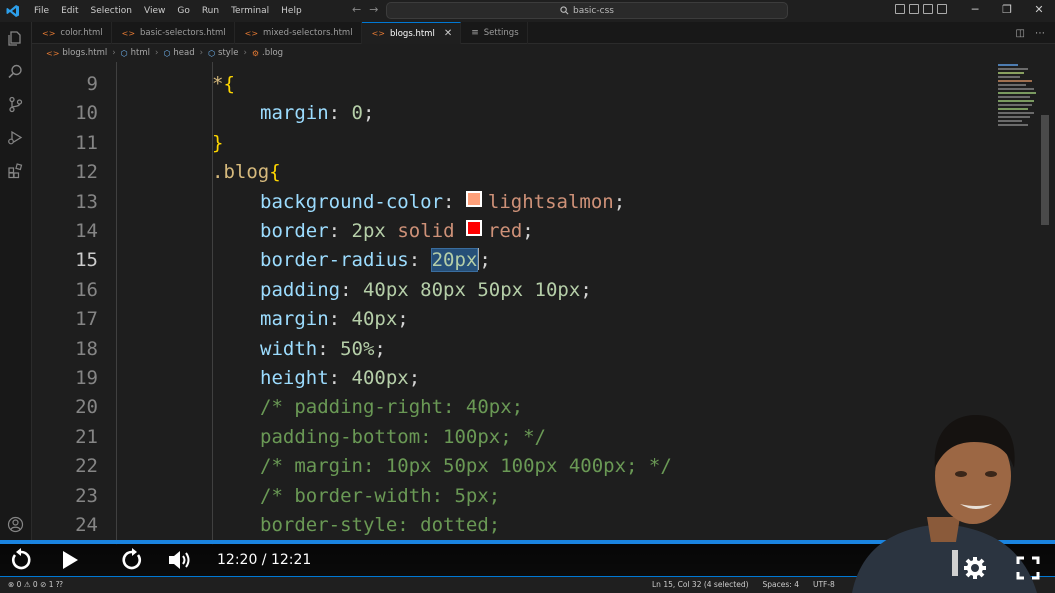  I want to click on code-text: /* border-width: 5px;, so click(380, 496).